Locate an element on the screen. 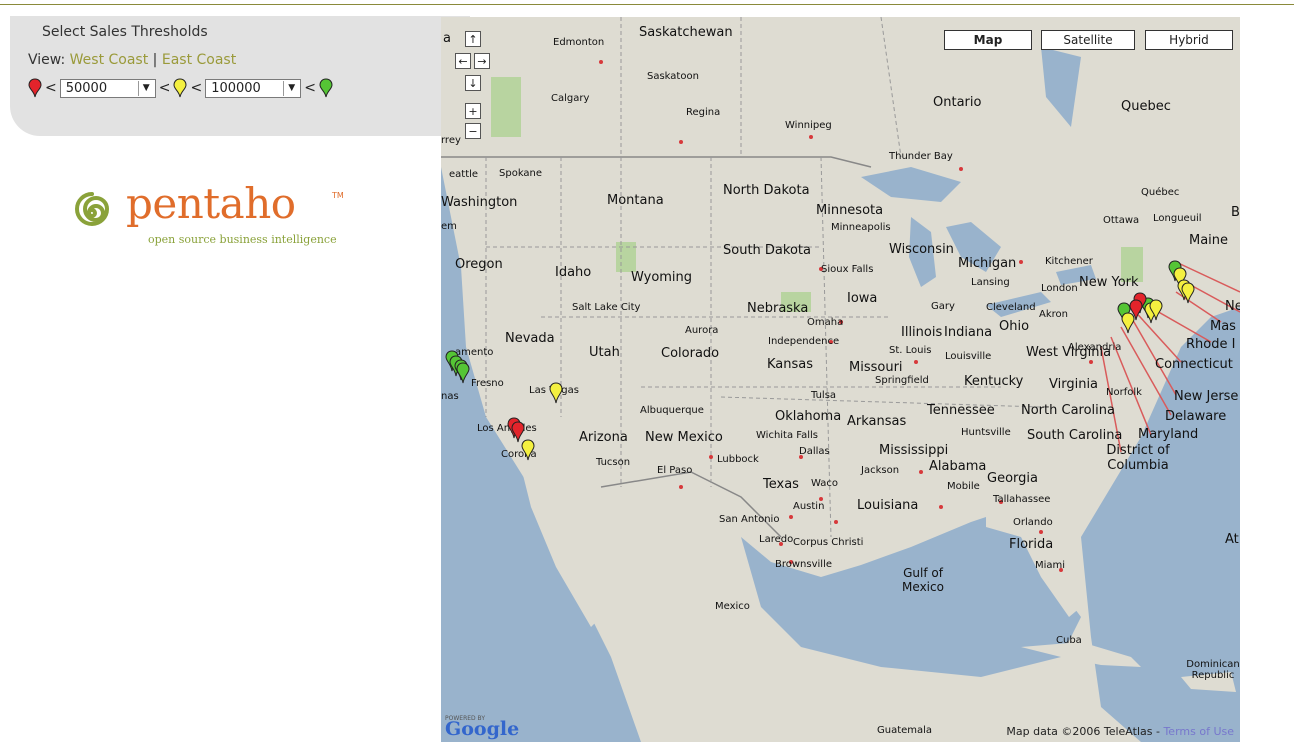 The height and width of the screenshot is (742, 1294). map-label: Norfolk is located at coordinates (1124, 392).